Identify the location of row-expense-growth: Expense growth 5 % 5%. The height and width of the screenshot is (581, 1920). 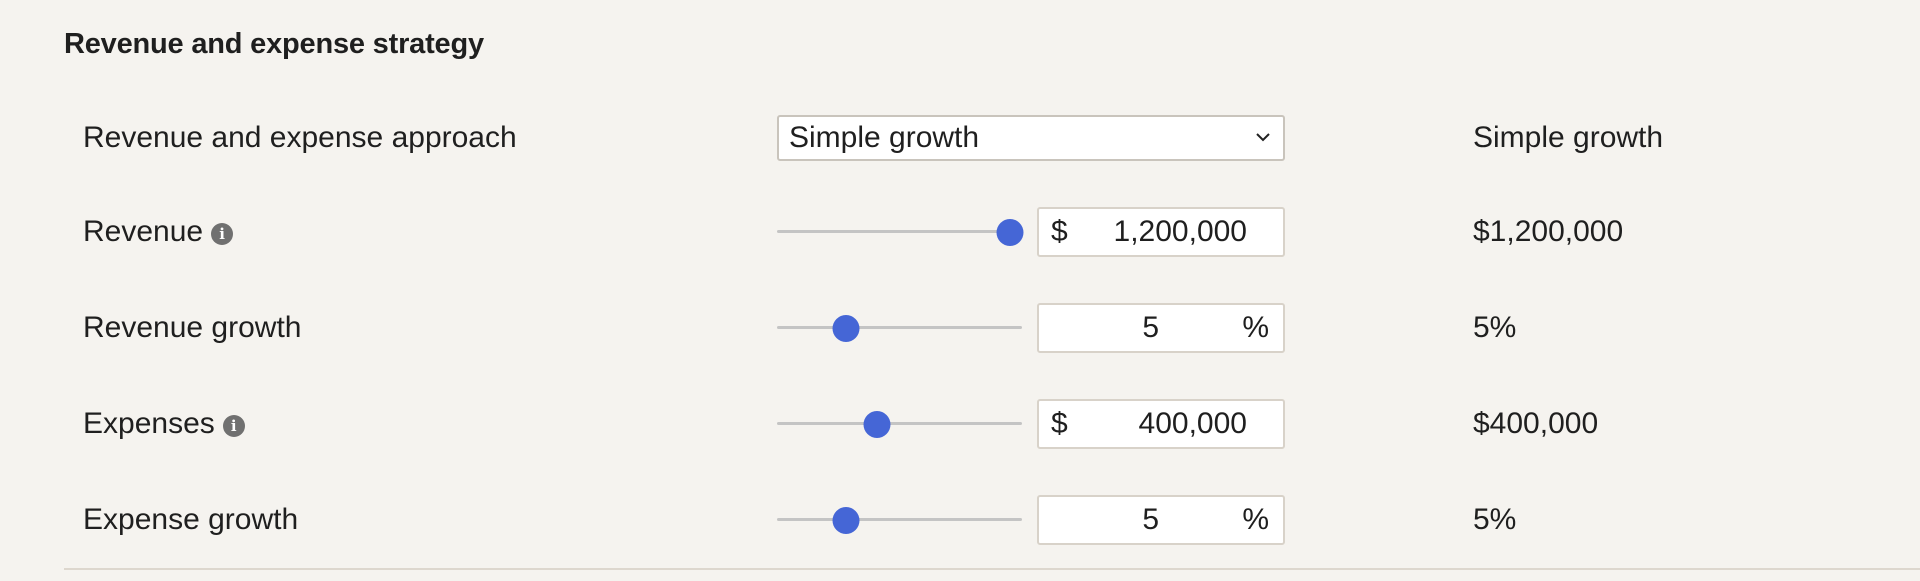
(960, 520).